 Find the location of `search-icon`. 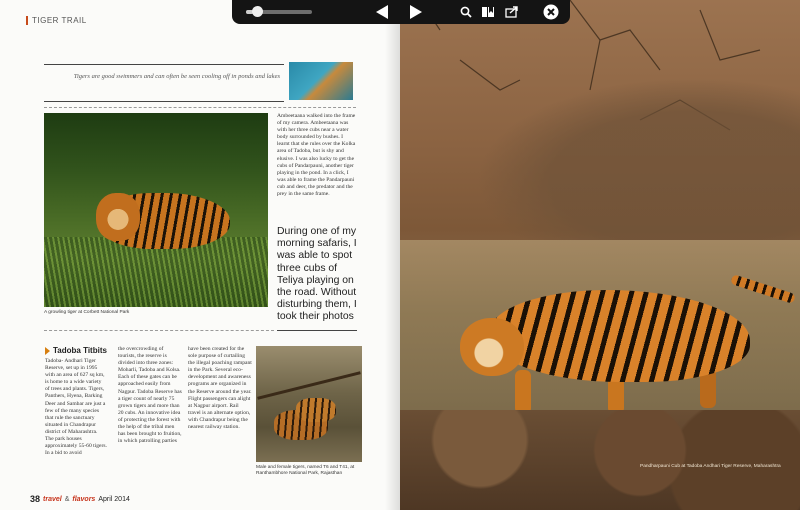

search-icon is located at coordinates (466, 12).